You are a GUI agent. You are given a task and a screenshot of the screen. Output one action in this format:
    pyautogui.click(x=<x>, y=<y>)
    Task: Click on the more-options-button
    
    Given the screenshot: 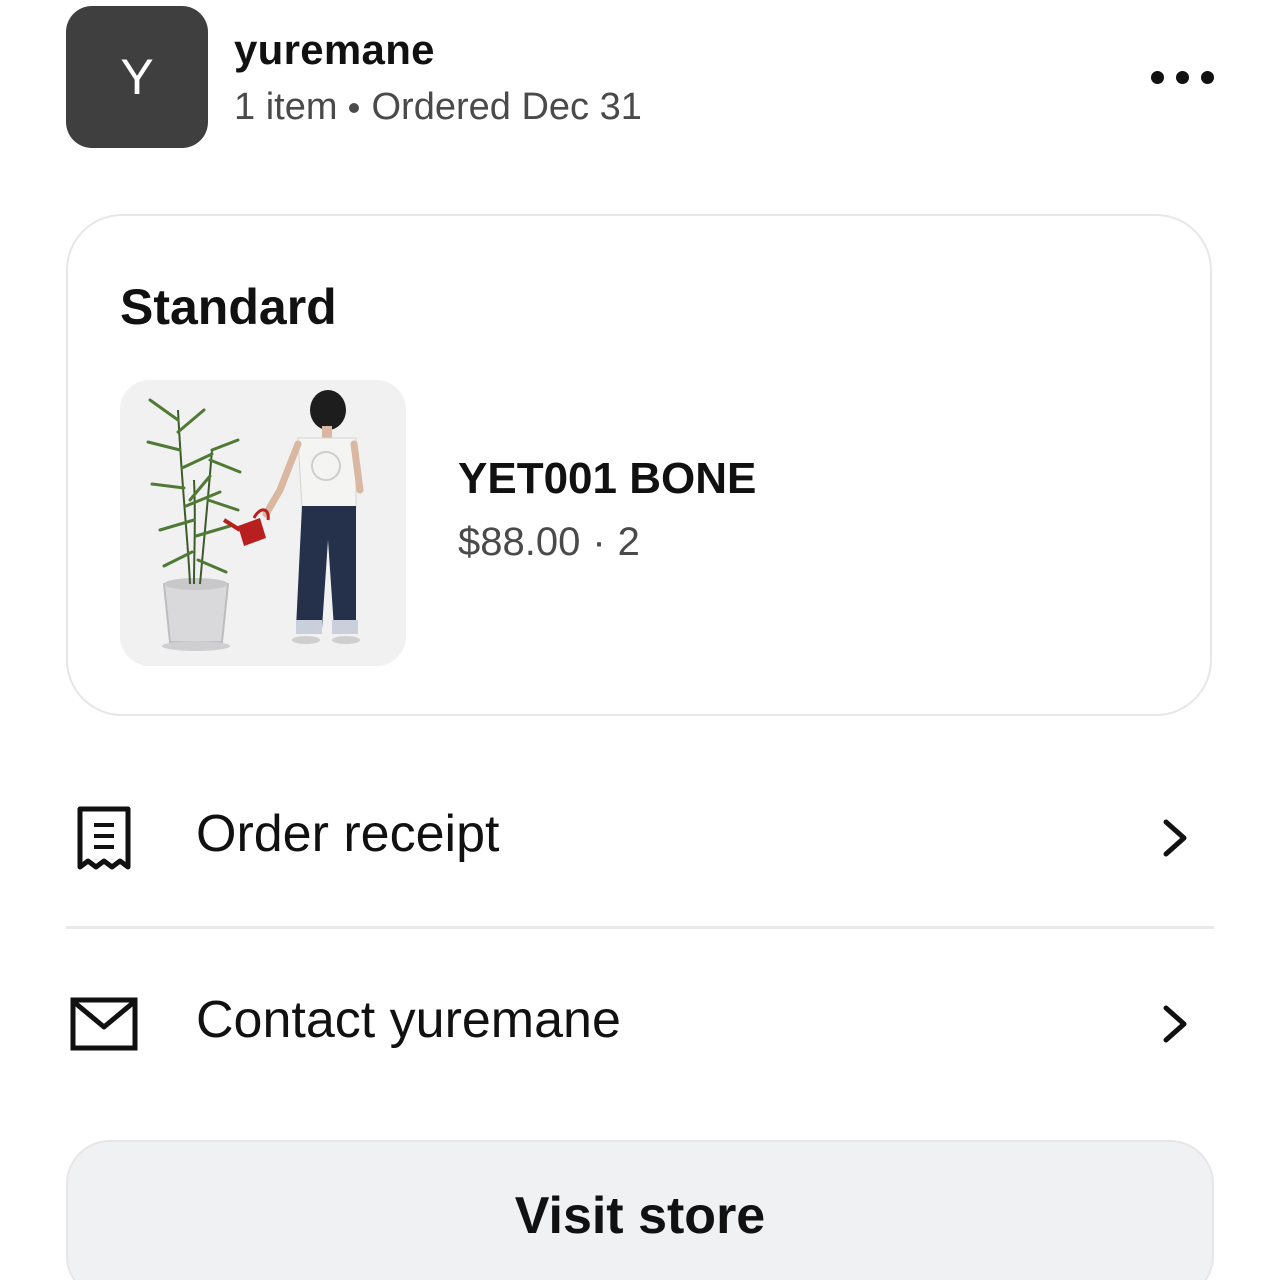 What is the action you would take?
    pyautogui.click(x=1182, y=77)
    